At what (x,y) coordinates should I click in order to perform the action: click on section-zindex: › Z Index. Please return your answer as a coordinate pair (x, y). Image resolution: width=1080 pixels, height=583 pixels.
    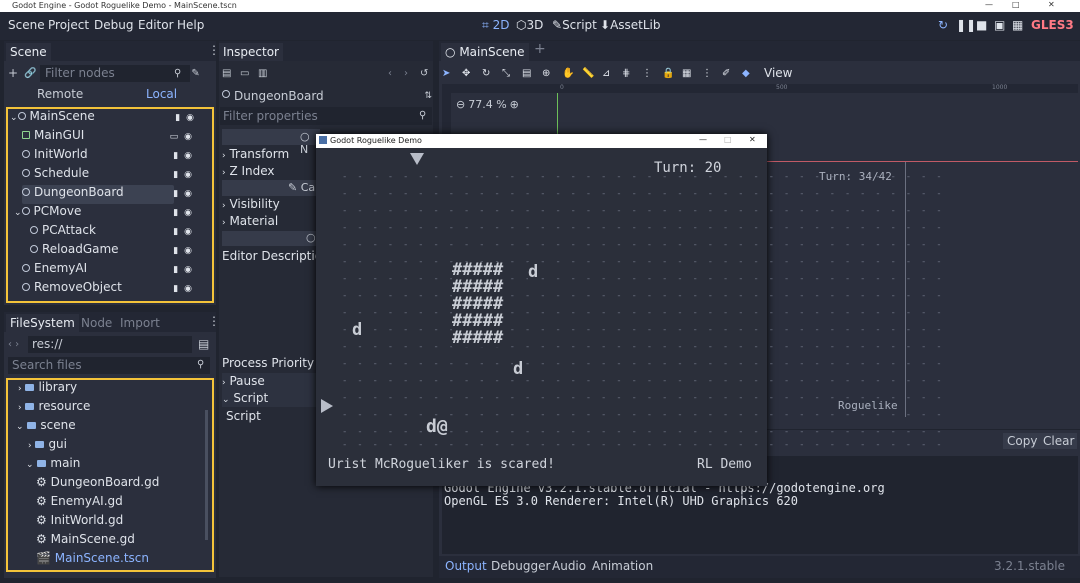
    Looking at the image, I should click on (248, 172).